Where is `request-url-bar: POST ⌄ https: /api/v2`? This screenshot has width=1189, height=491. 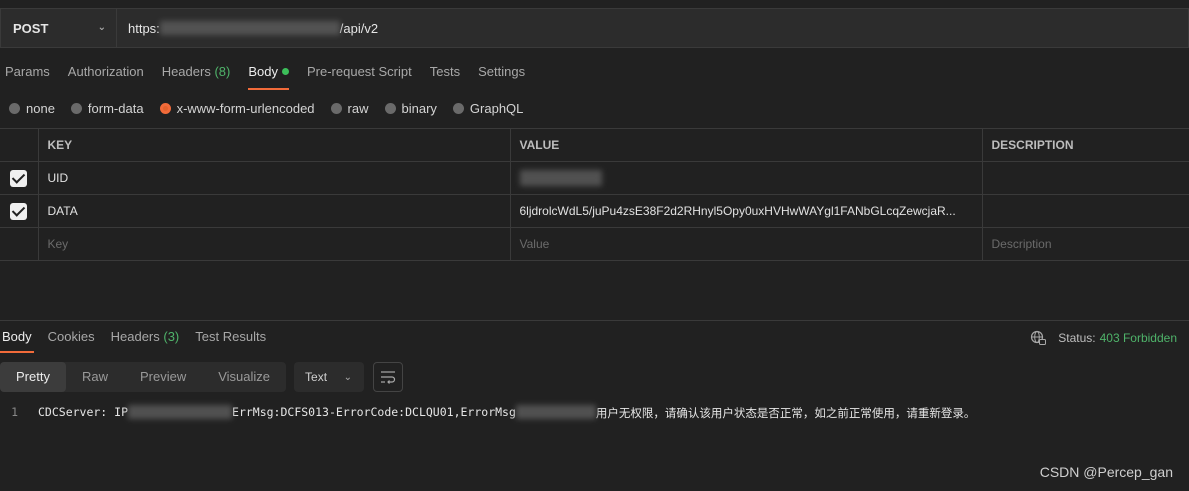 request-url-bar: POST ⌄ https: /api/v2 is located at coordinates (594, 28).